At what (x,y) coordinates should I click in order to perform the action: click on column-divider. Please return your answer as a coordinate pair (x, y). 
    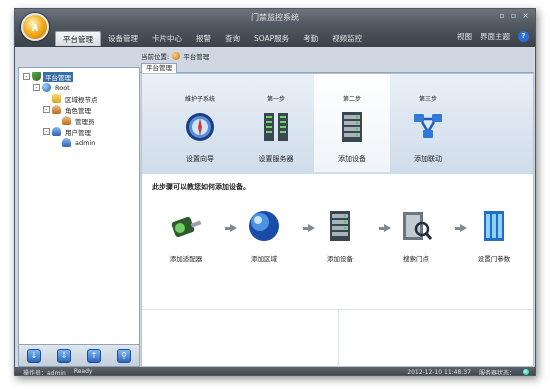
    Looking at the image, I should click on (338, 339).